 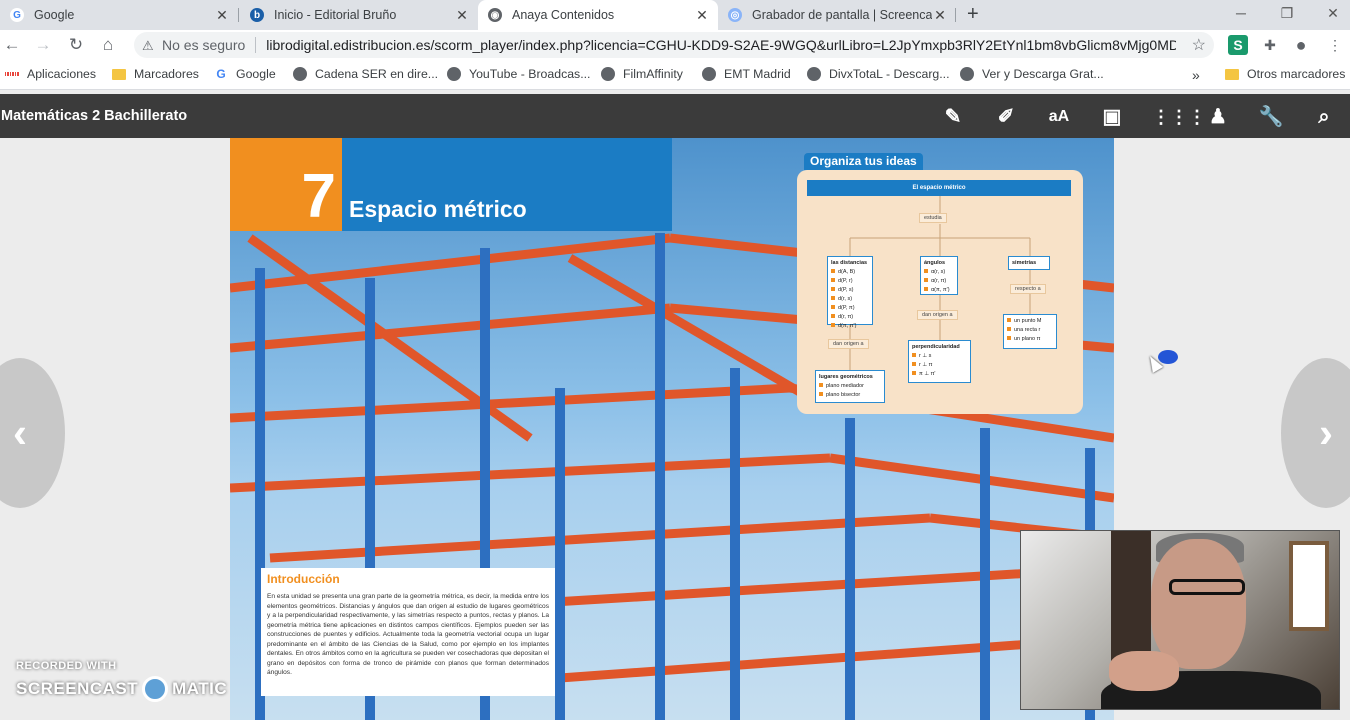 What do you see at coordinates (121, 689) in the screenshot?
I see `watermark-line2: SCREENCAST MATIC` at bounding box center [121, 689].